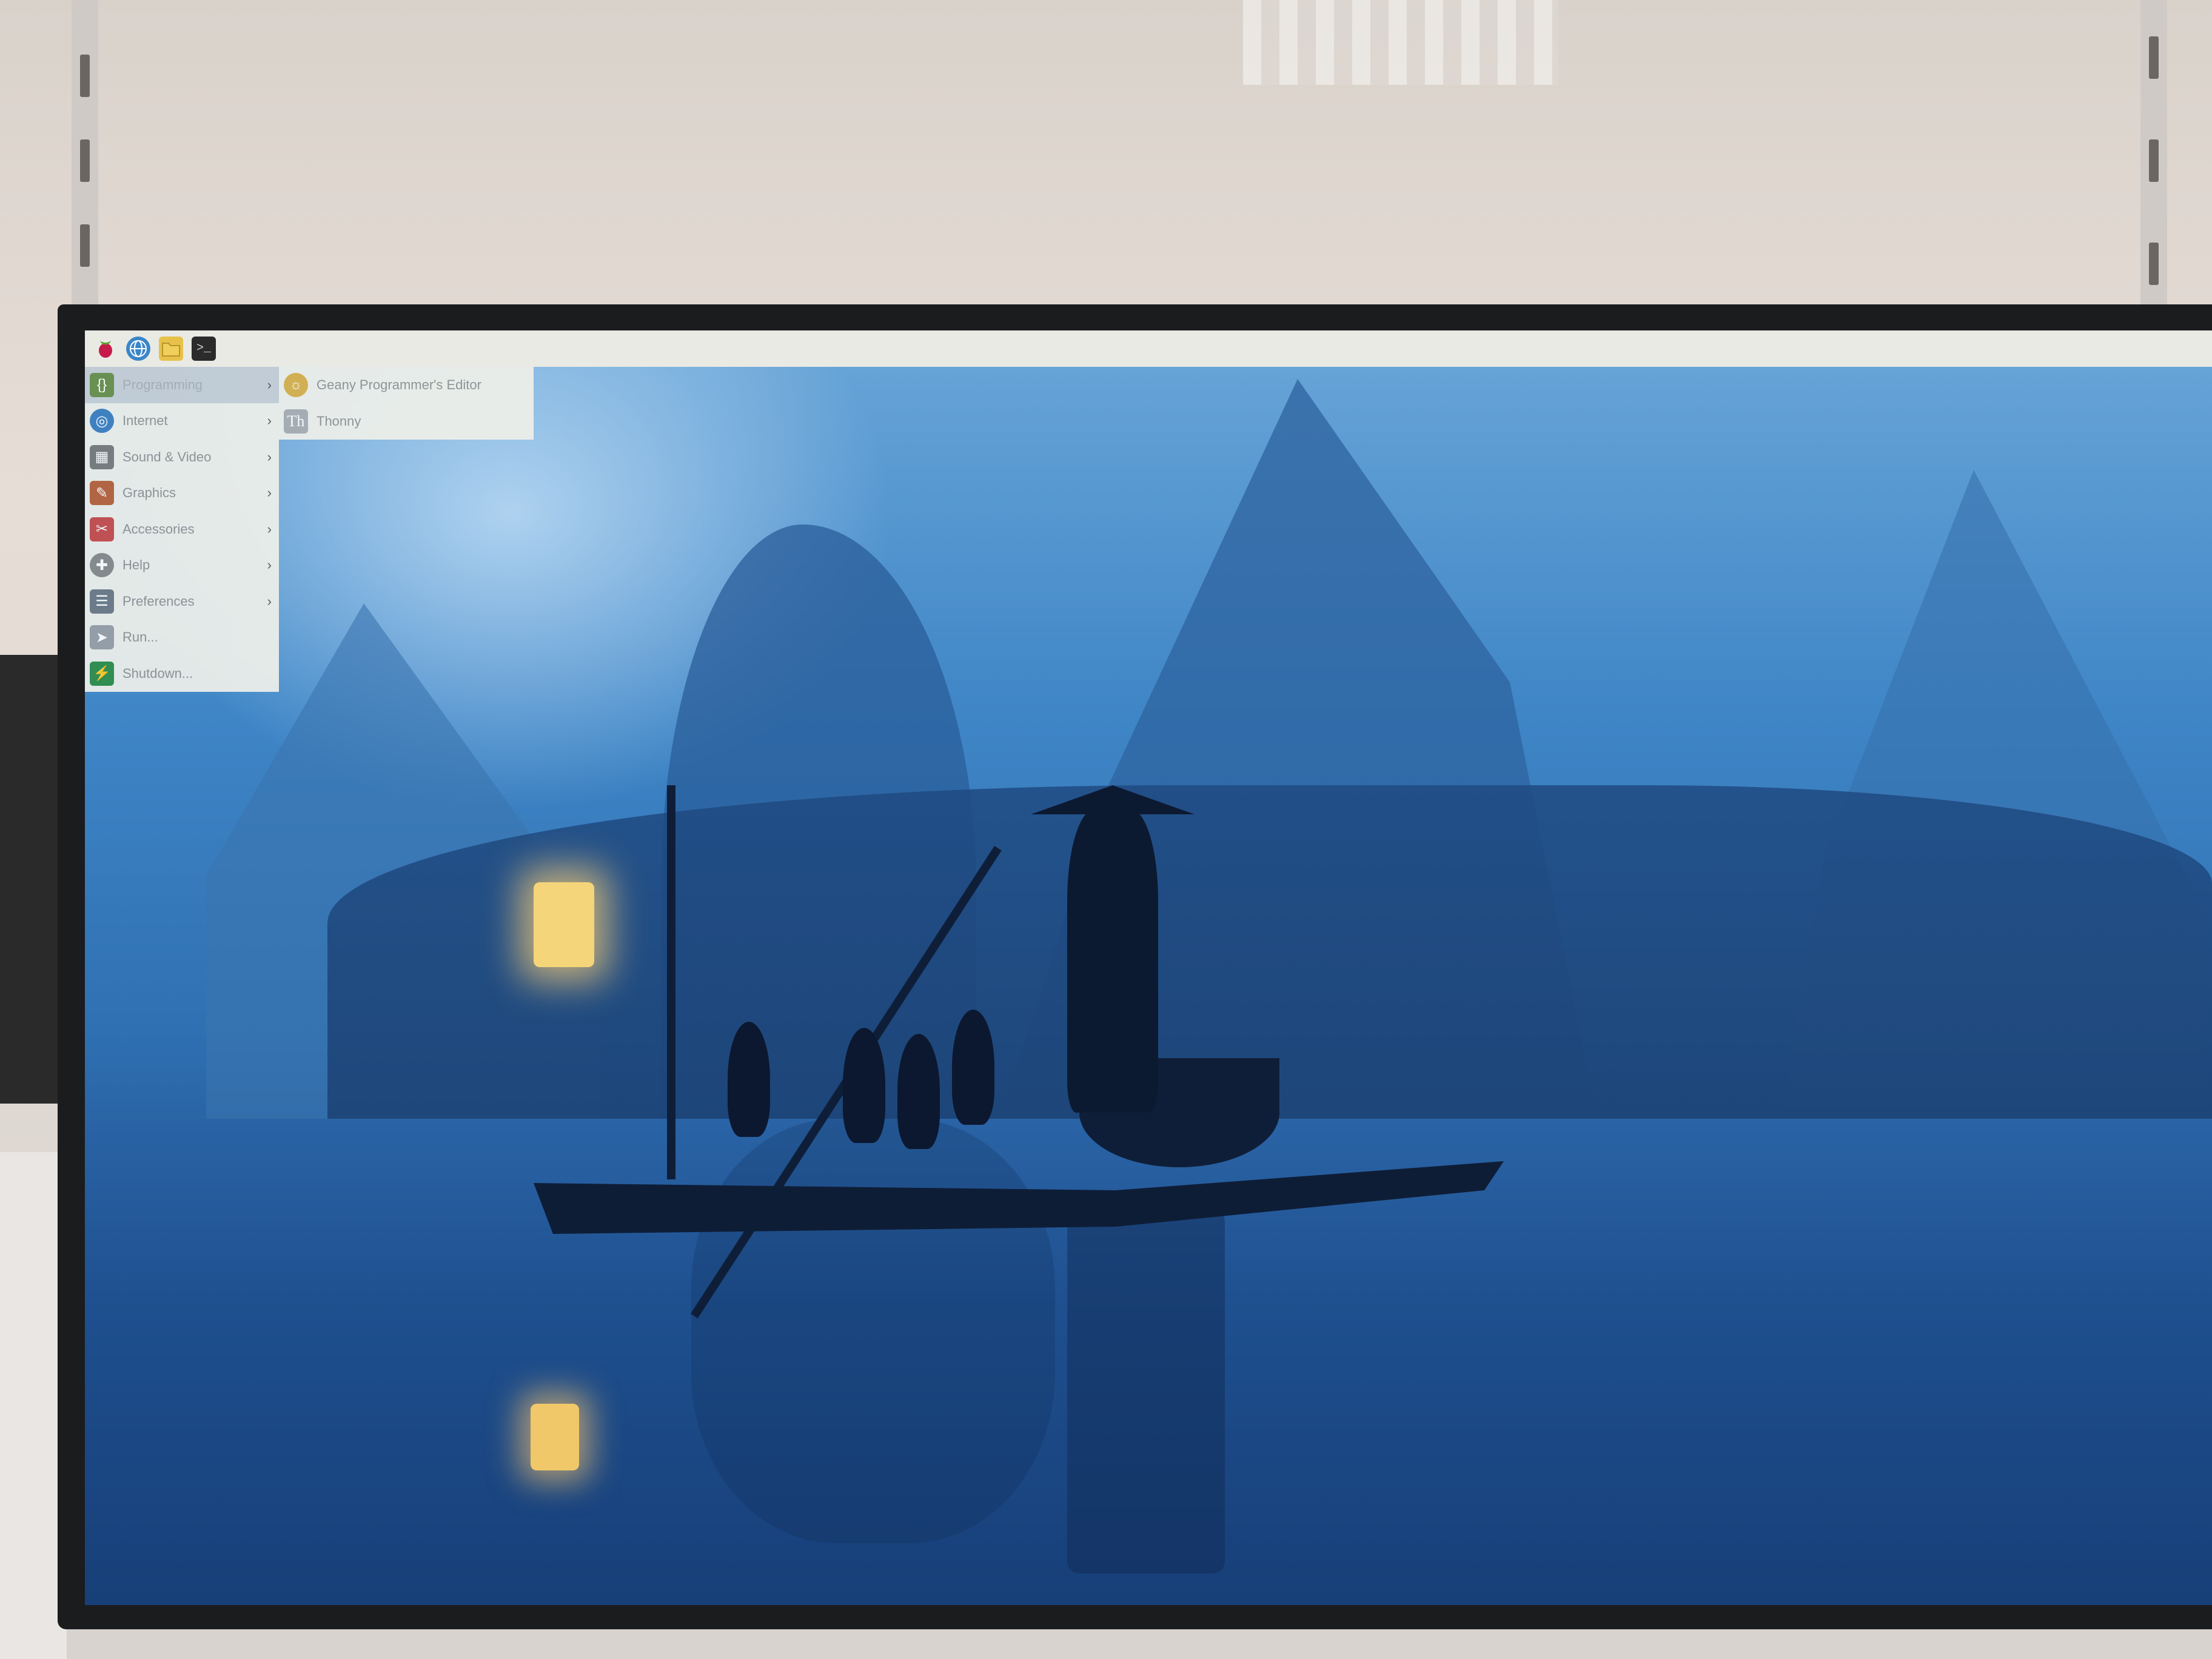 The height and width of the screenshot is (1659, 2212). Describe the element at coordinates (102, 529) in the screenshot. I see `accessories-icon: ✂` at that location.